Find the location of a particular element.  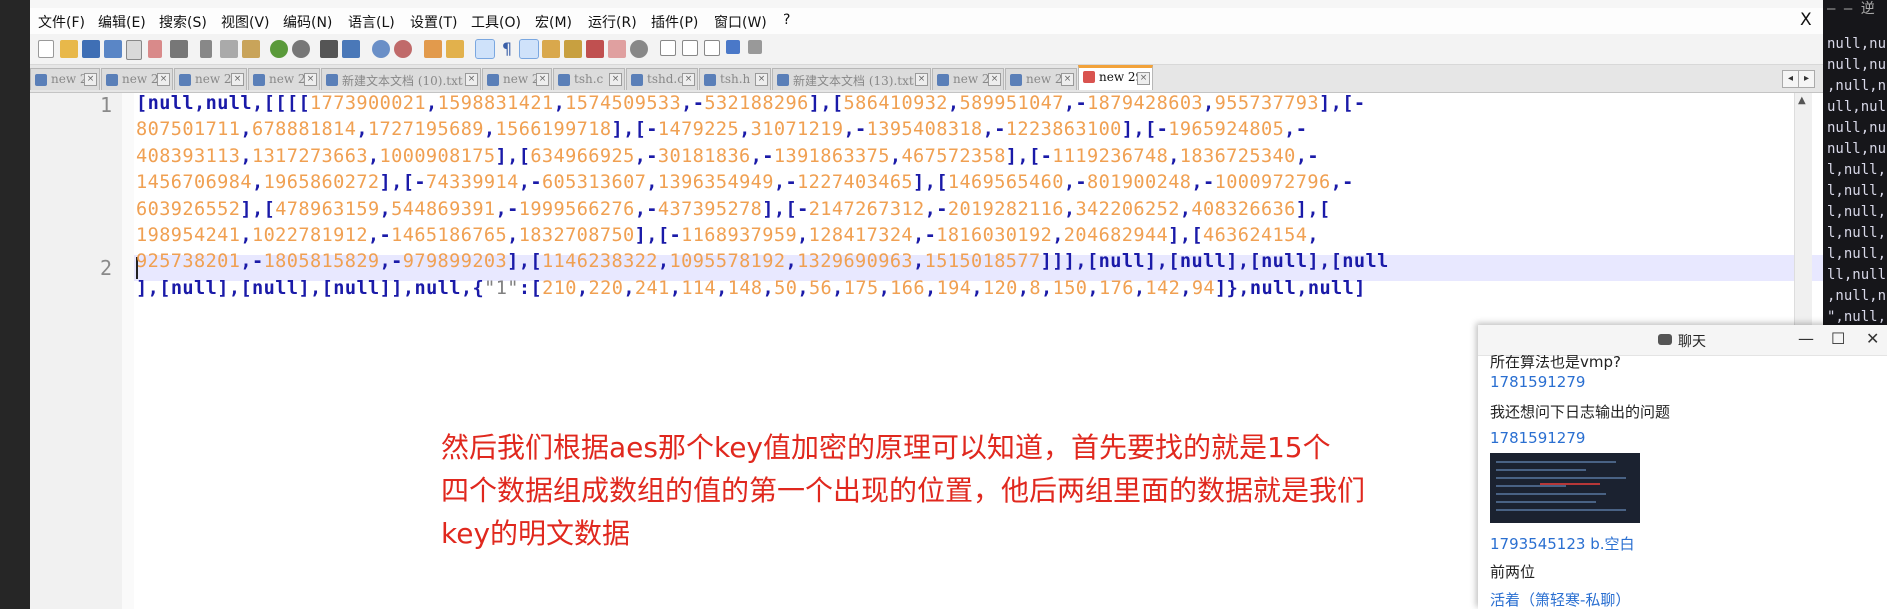

menu-tools: 工具(O) is located at coordinates (496, 22).